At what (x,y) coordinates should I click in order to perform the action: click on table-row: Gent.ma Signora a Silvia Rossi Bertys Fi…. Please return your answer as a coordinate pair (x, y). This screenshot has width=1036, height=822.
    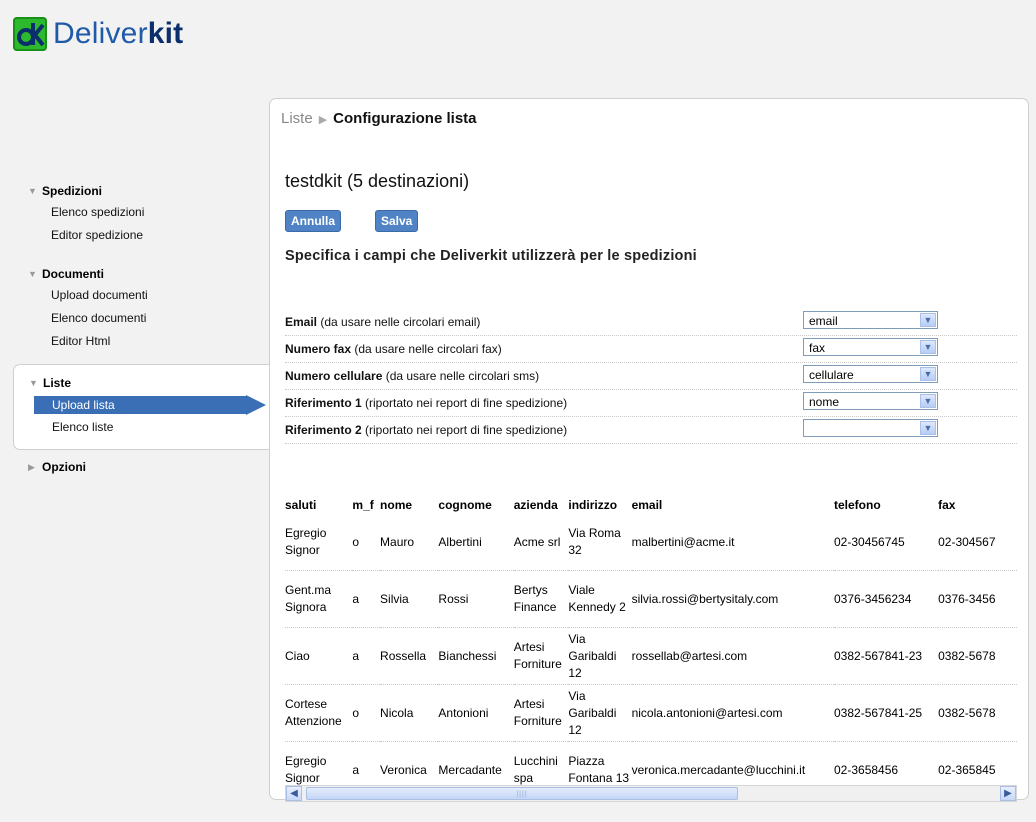
    Looking at the image, I should click on (651, 599).